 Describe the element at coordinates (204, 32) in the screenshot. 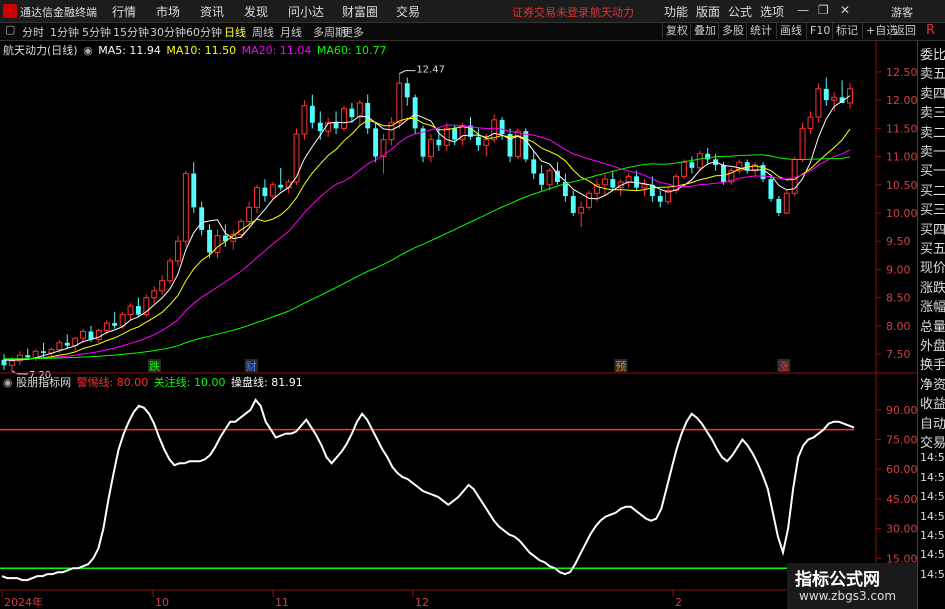

I see `period-6: 60分钟` at that location.